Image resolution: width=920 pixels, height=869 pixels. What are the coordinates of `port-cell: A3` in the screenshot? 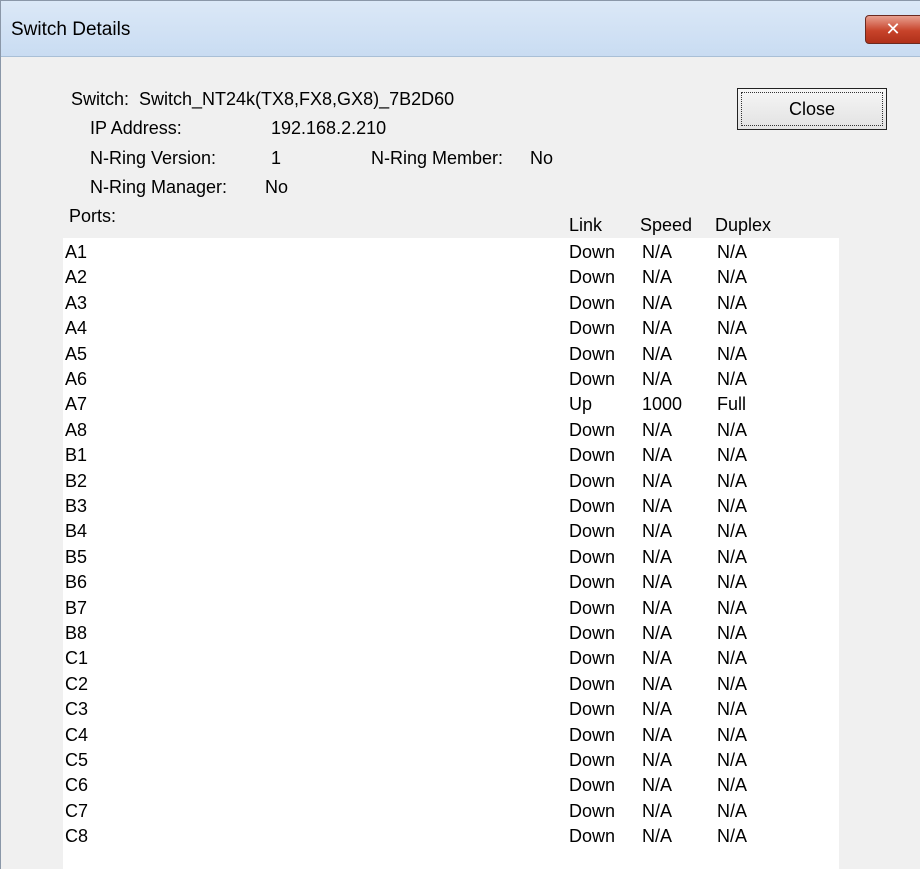 It's located at (76, 302).